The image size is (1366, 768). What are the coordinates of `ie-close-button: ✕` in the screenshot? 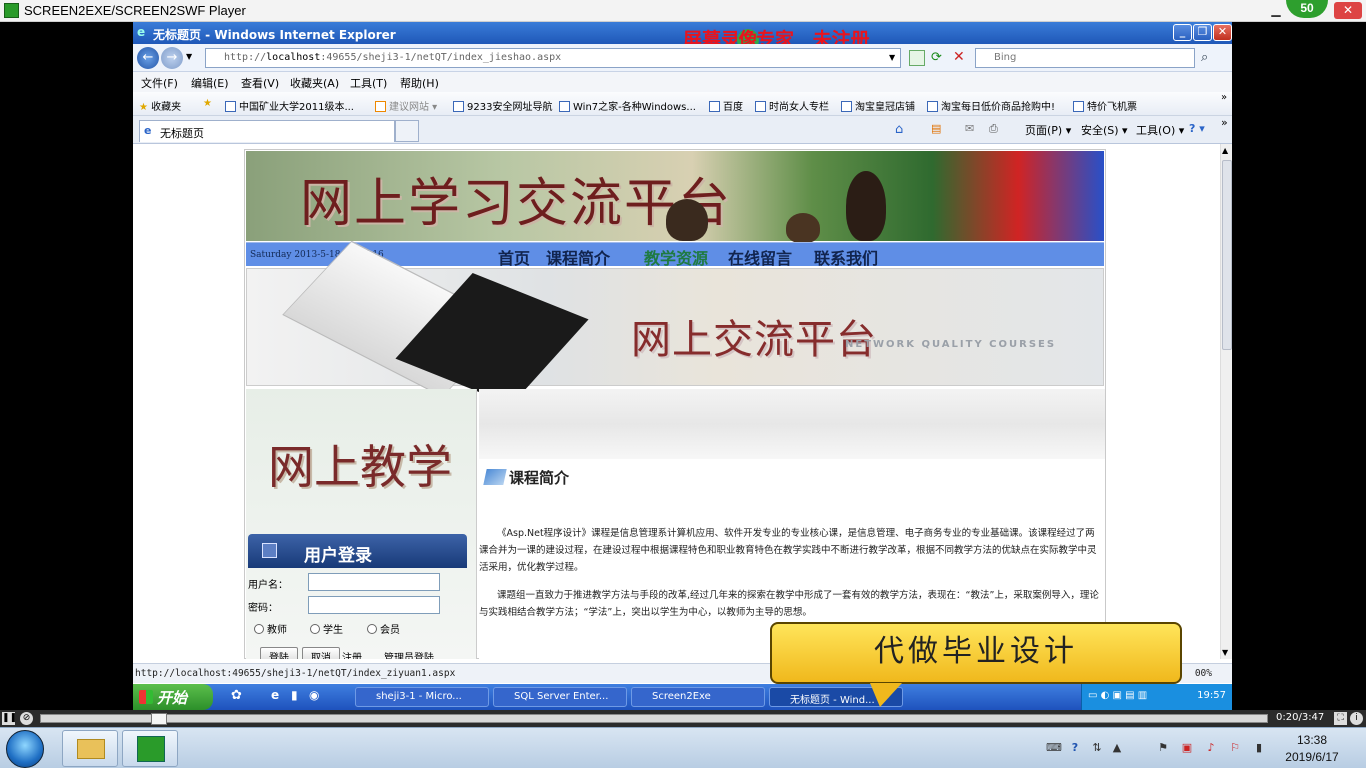 It's located at (1222, 32).